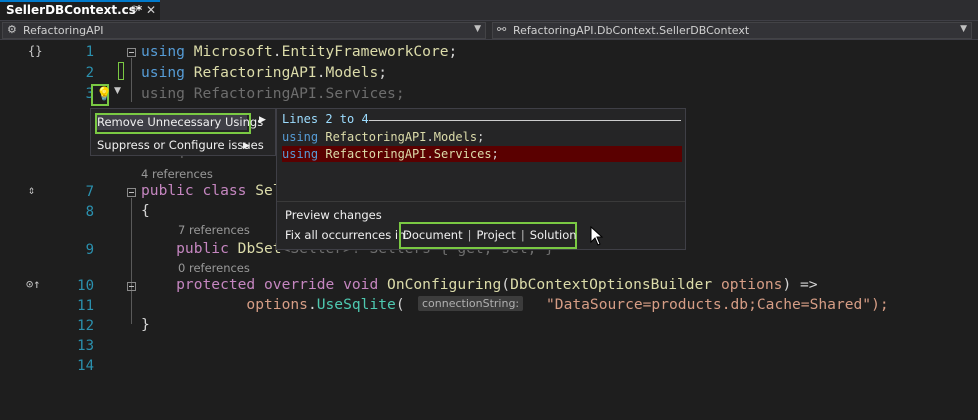  I want to click on tab-sellerdbcontext: SellerDBContext.cs* ⊕ ✕, so click(80, 10).